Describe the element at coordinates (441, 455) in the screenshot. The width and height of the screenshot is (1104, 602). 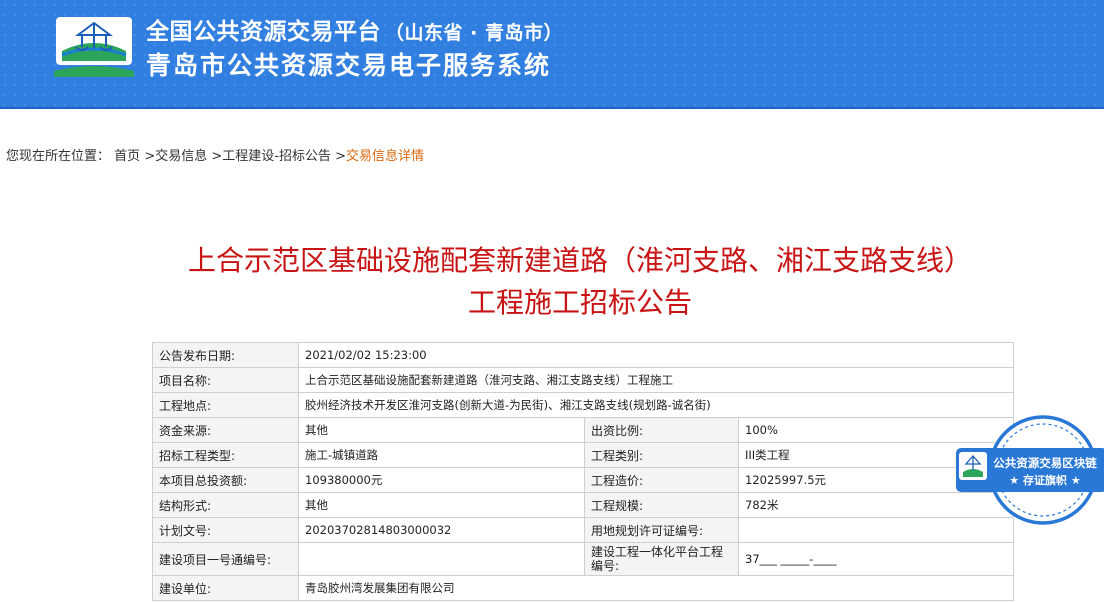
I see `bid-type-value: 施工-城镇道路` at that location.